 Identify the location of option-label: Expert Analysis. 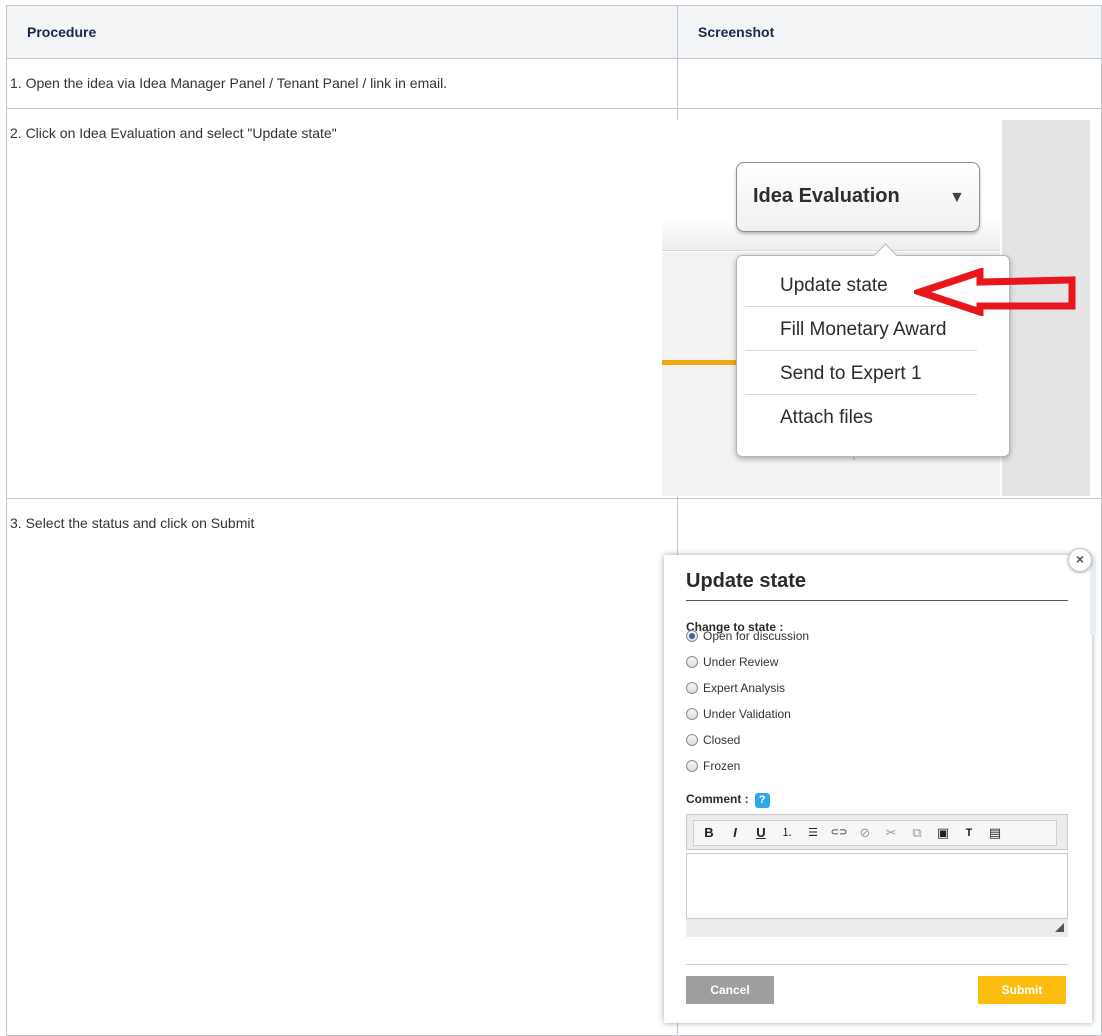
(744, 688).